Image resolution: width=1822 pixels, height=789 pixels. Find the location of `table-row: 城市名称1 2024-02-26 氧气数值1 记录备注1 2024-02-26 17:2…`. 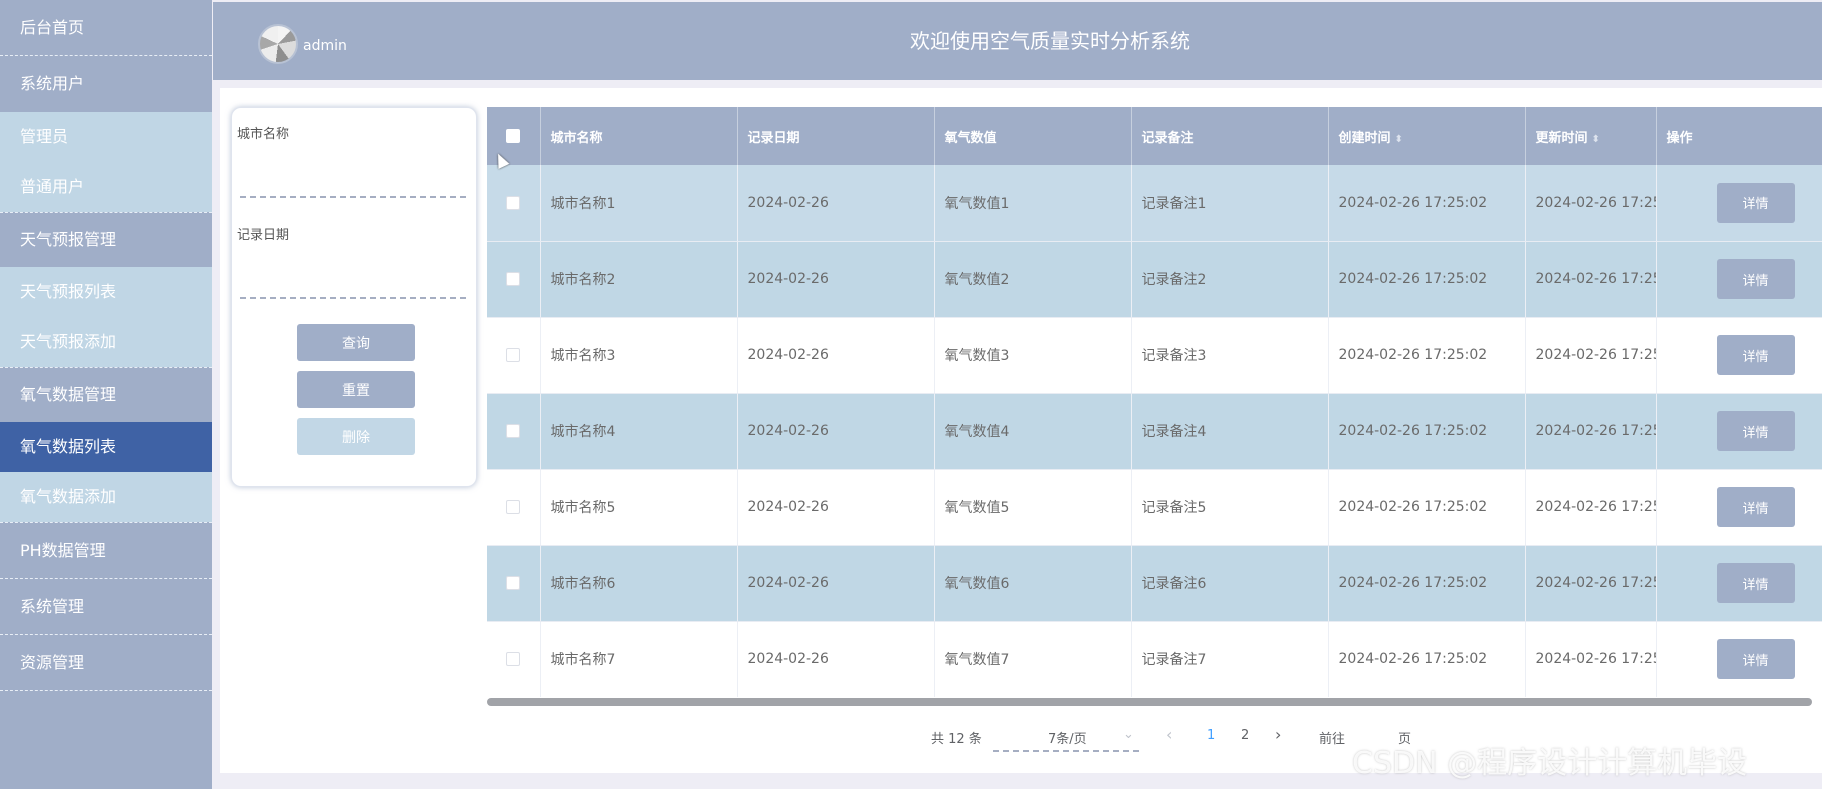

table-row: 城市名称1 2024-02-26 氧气数值1 记录备注1 2024-02-26 17:2… is located at coordinates (1154, 203).